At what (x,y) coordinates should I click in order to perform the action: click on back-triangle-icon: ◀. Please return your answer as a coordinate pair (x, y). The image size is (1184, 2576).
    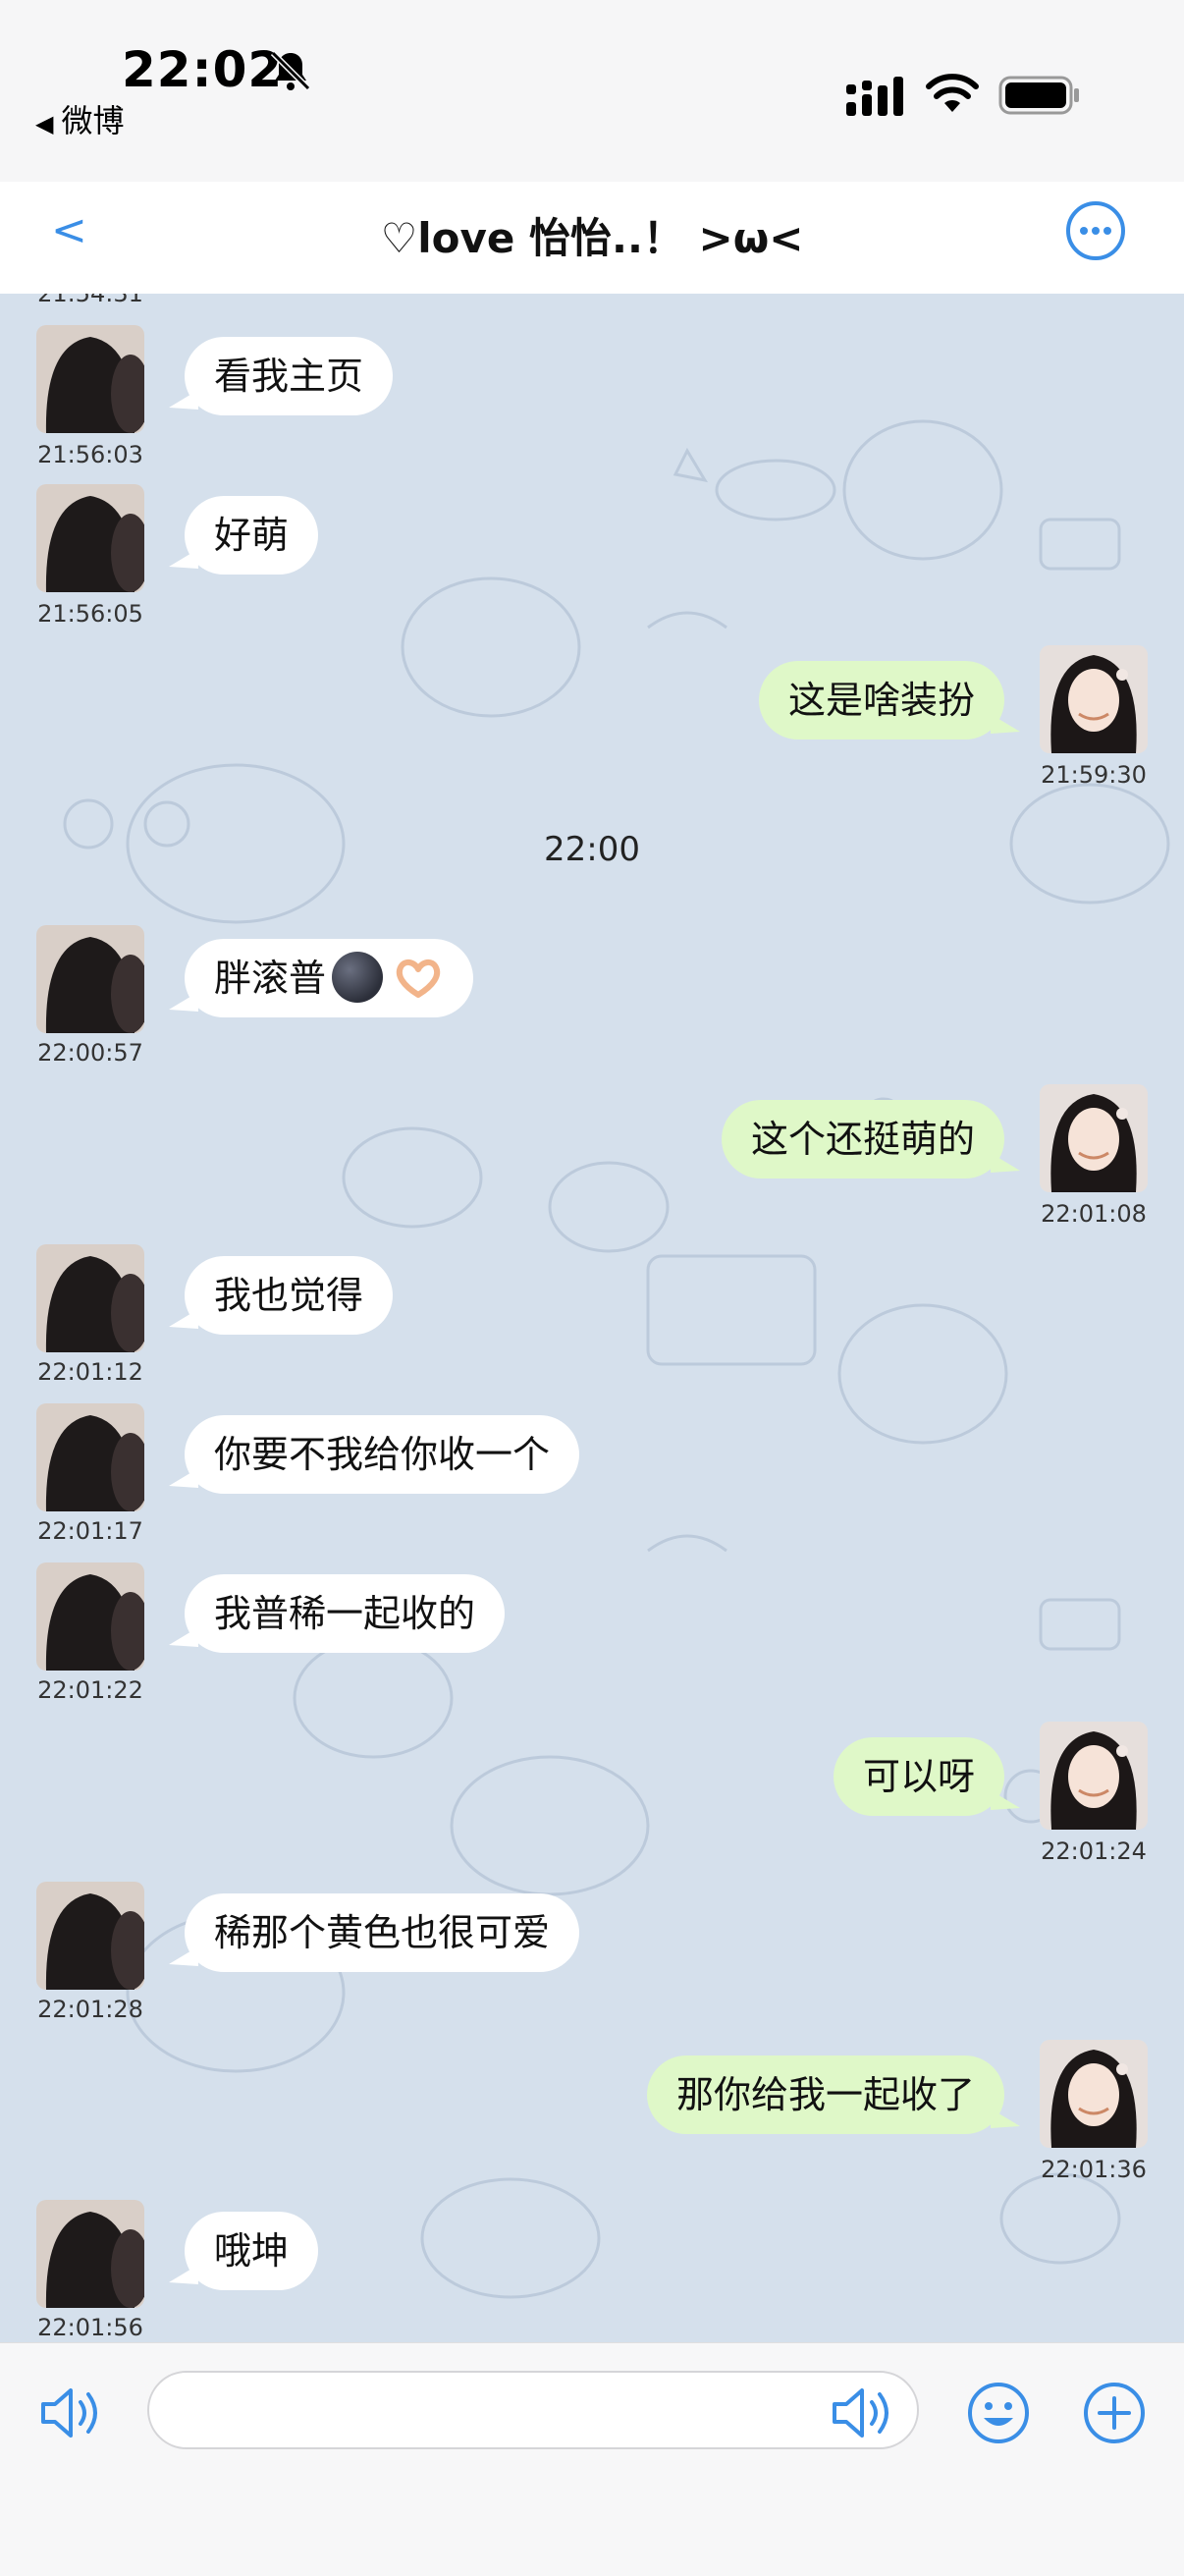
    Looking at the image, I should click on (44, 123).